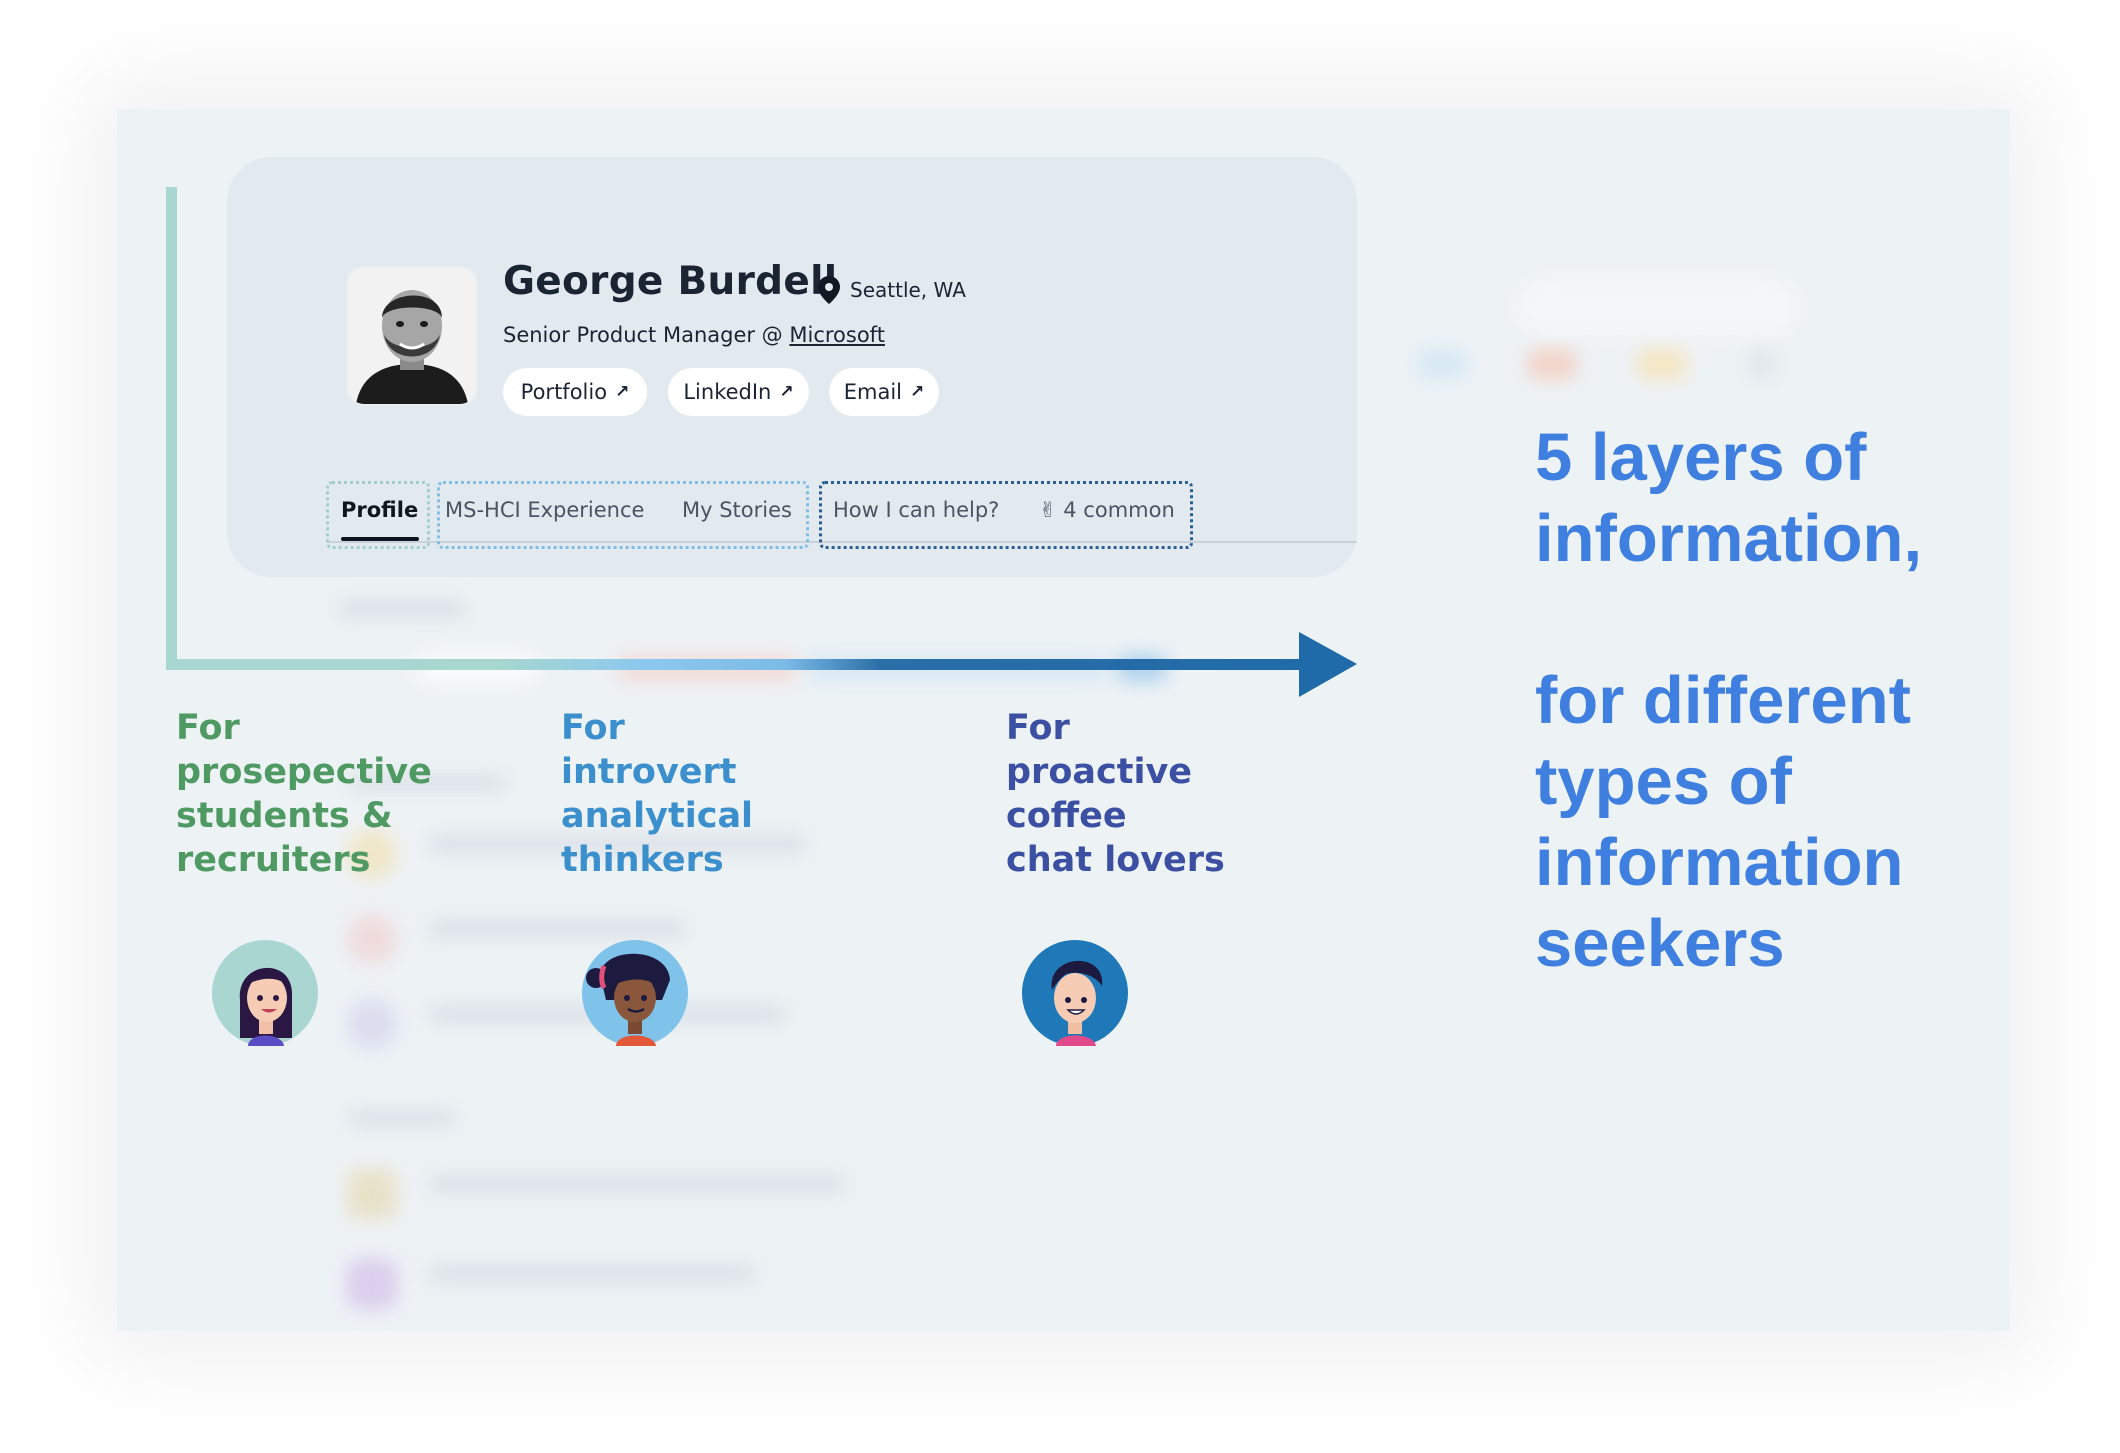 This screenshot has width=2120, height=1453. I want to click on audience-label-1: For prosepective students & recruiters, so click(304, 794).